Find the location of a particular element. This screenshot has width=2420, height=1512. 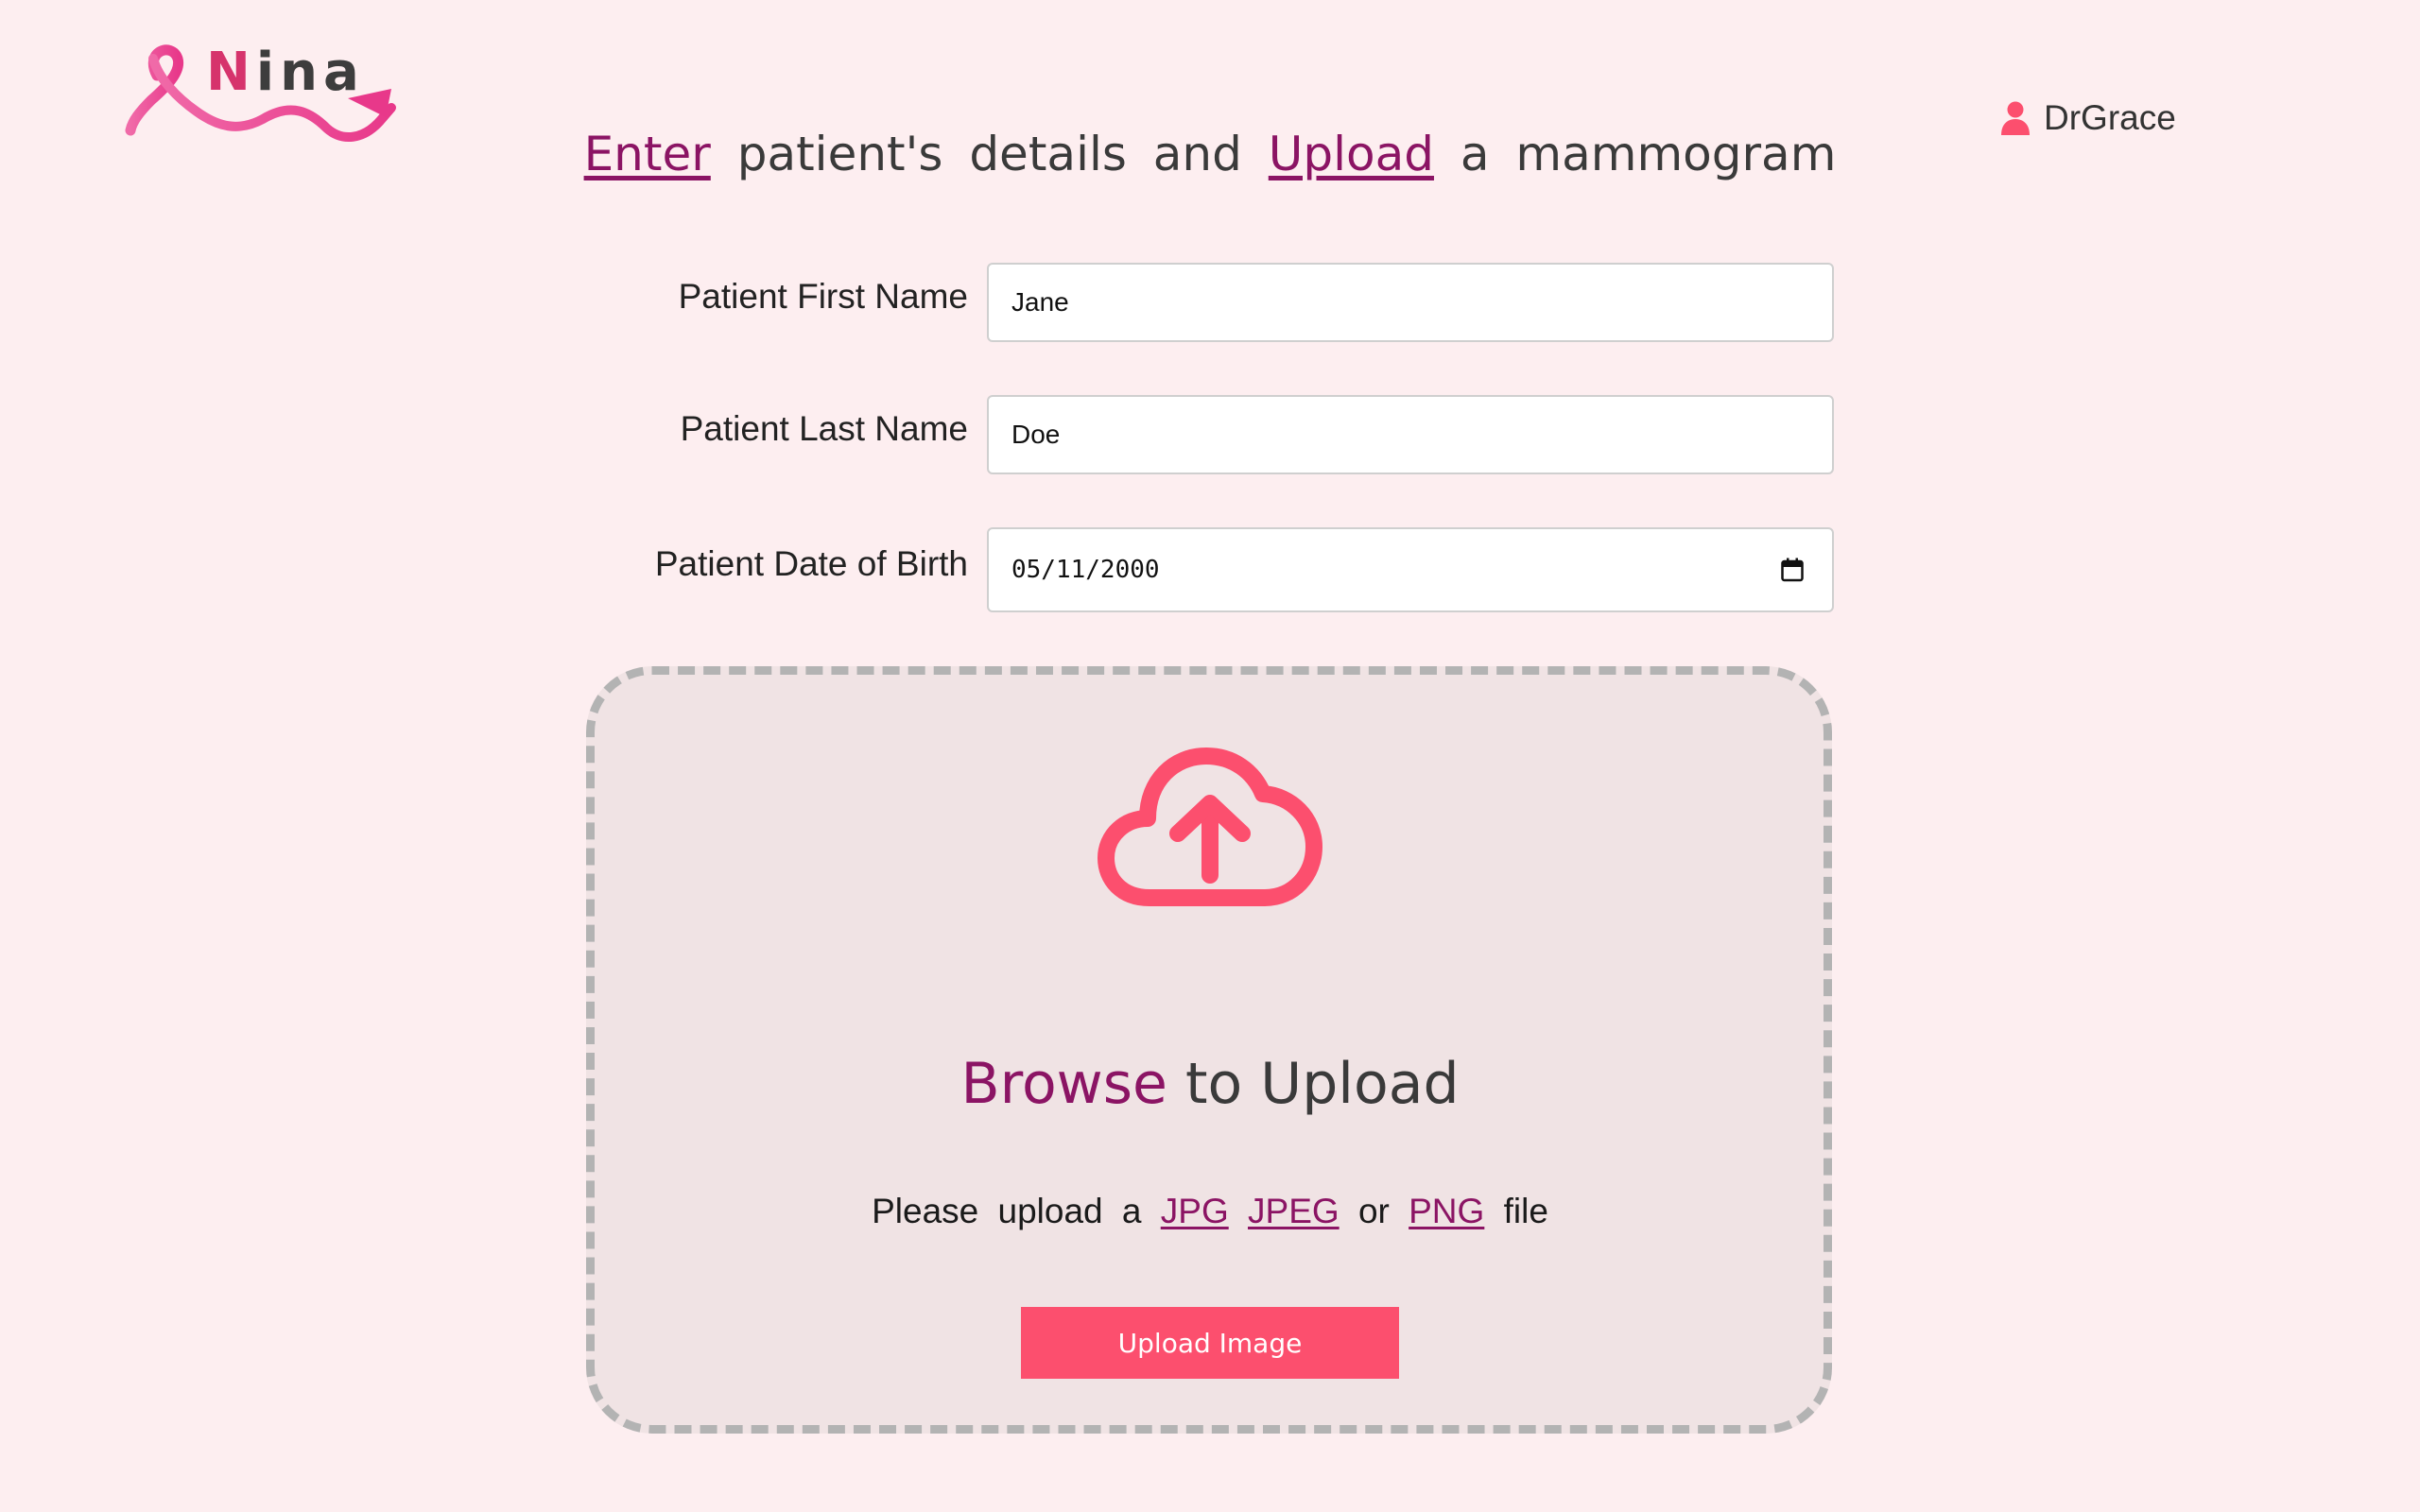

dob-label: Patient Date of Birth is located at coordinates (811, 563).